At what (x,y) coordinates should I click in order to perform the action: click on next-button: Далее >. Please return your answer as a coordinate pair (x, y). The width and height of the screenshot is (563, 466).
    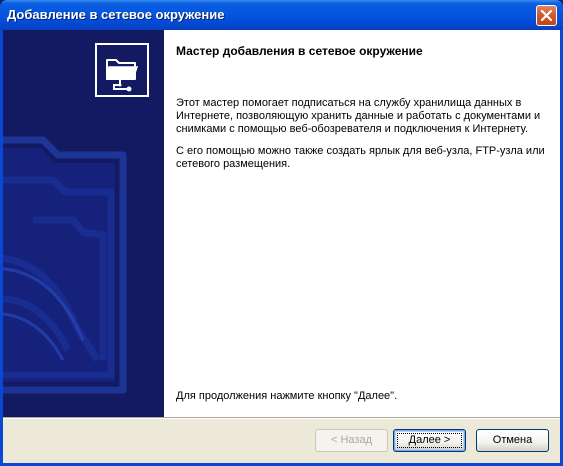
    Looking at the image, I should click on (429, 440).